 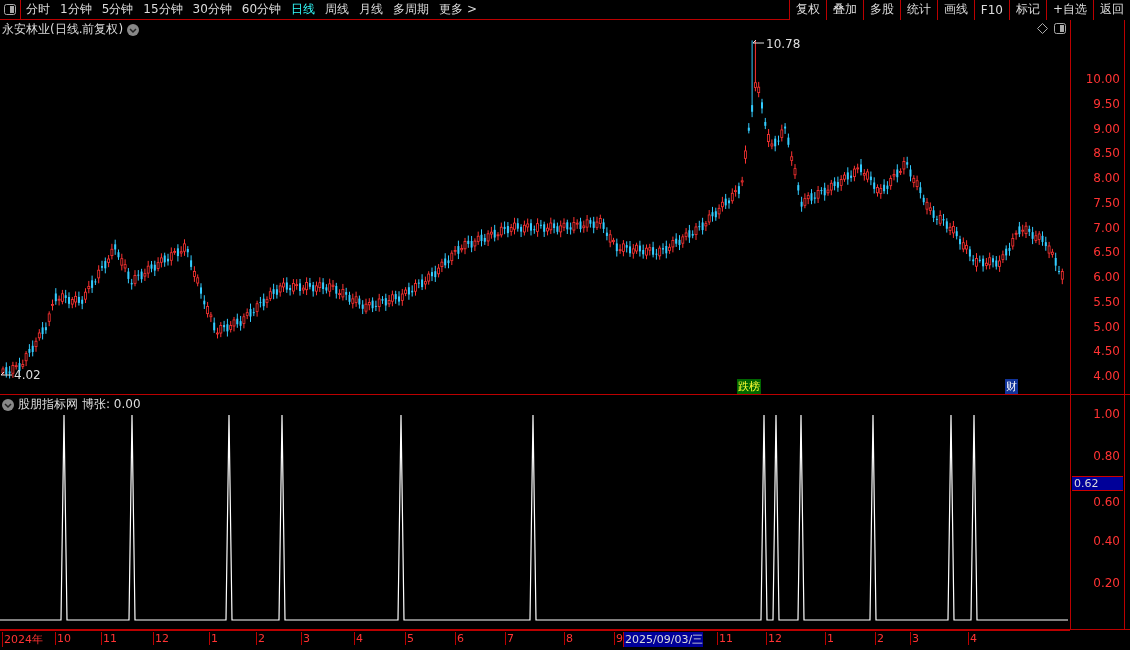 What do you see at coordinates (1106, 414) in the screenshot?
I see `indicator-tick-label: 1.00` at bounding box center [1106, 414].